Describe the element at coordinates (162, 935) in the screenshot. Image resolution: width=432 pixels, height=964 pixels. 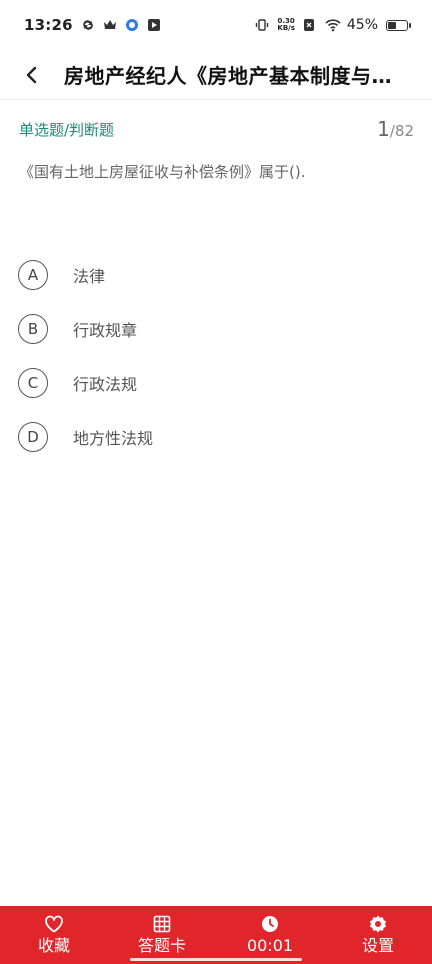
I see `answer-card-button: 答题卡` at that location.